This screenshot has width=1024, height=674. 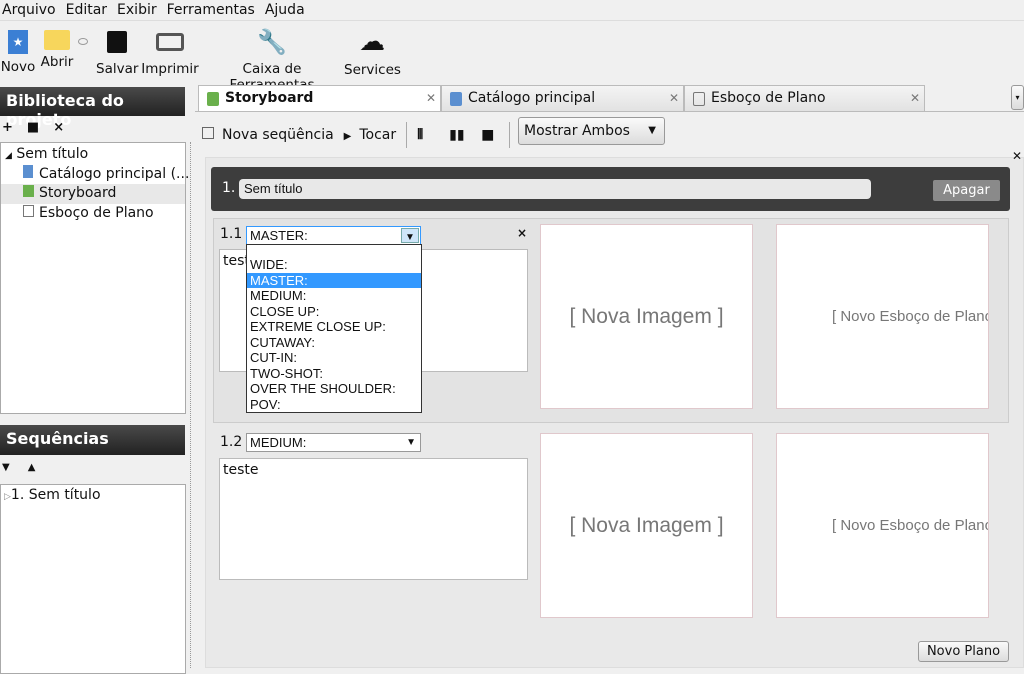 I want to click on printer-icon, so click(x=170, y=42).